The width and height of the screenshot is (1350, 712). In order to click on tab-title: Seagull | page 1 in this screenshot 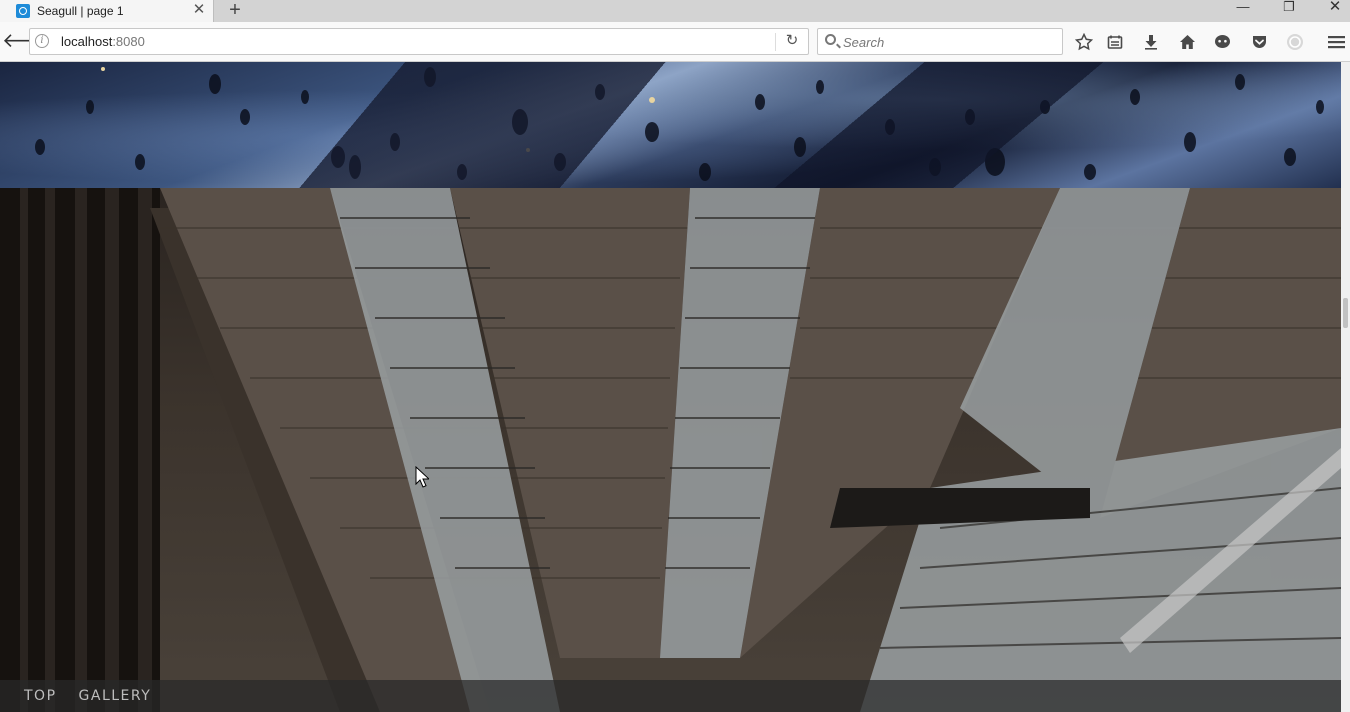, I will do `click(80, 11)`.